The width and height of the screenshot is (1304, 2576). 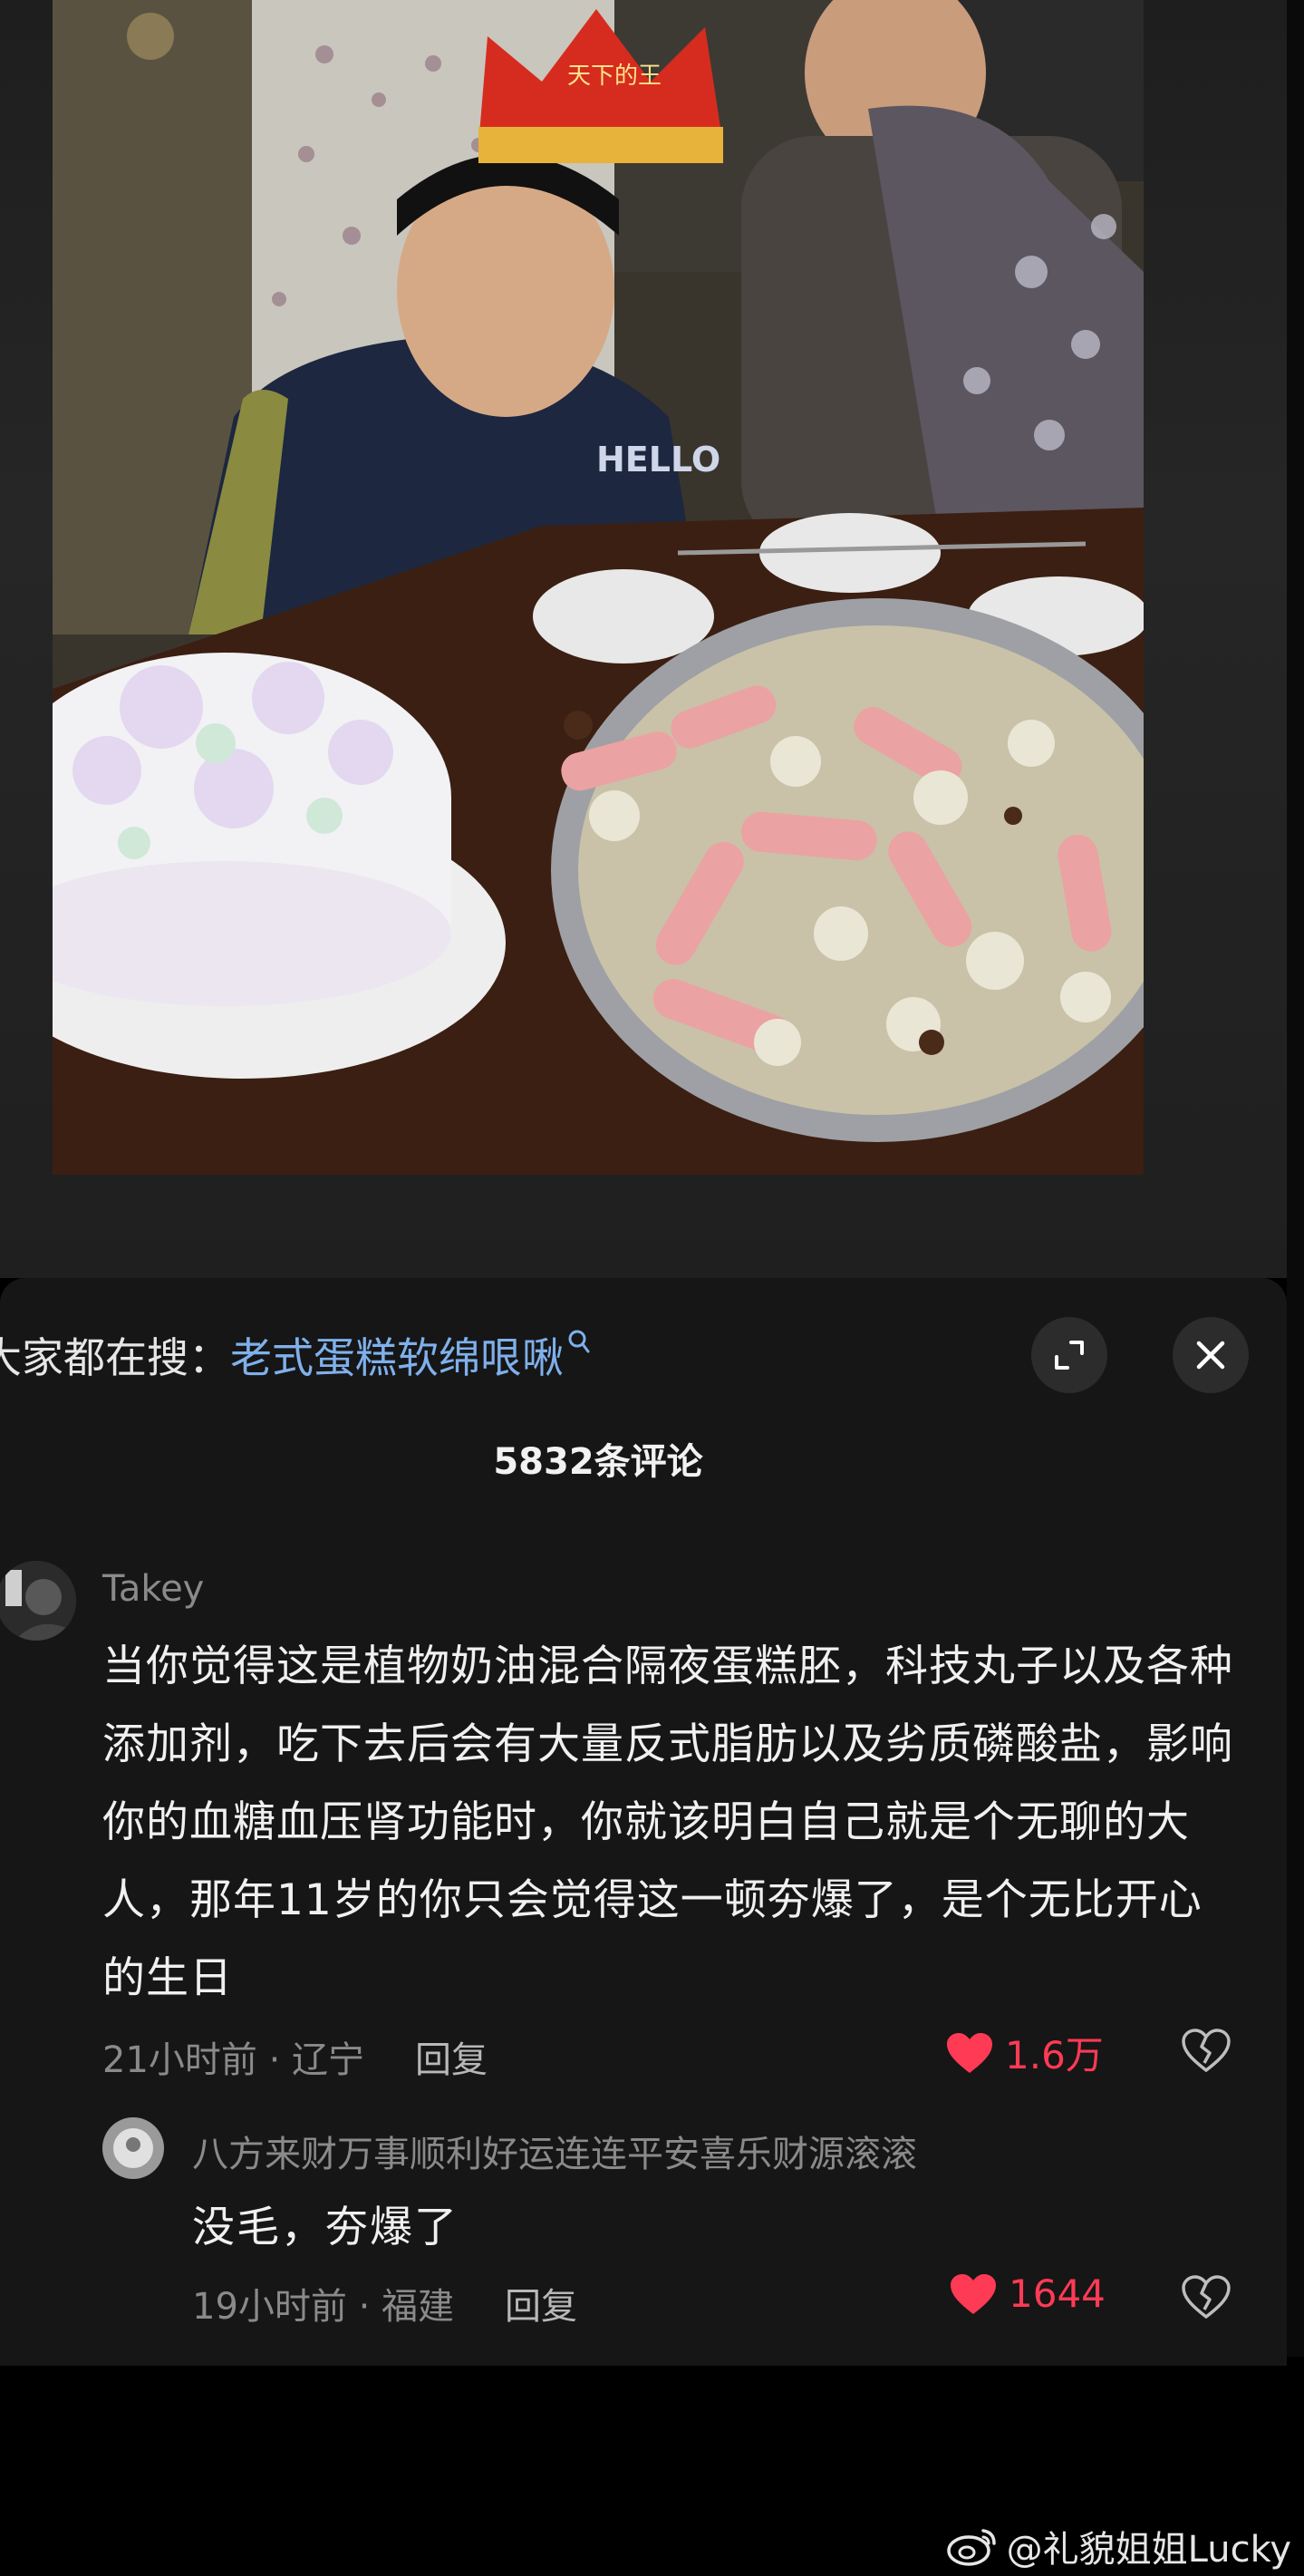 I want to click on close-icon, so click(x=1210, y=1355).